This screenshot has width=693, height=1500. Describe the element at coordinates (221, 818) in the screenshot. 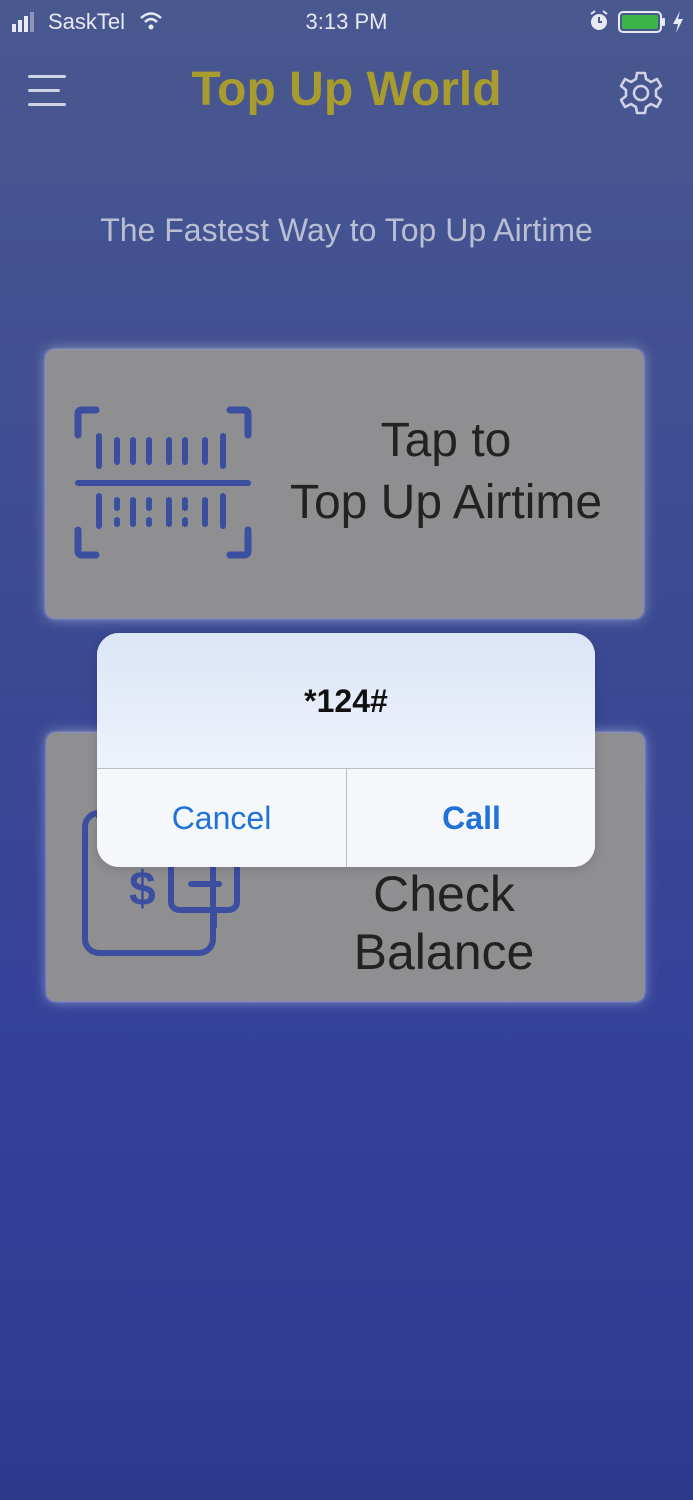

I see `cancel-button: Cancel` at that location.